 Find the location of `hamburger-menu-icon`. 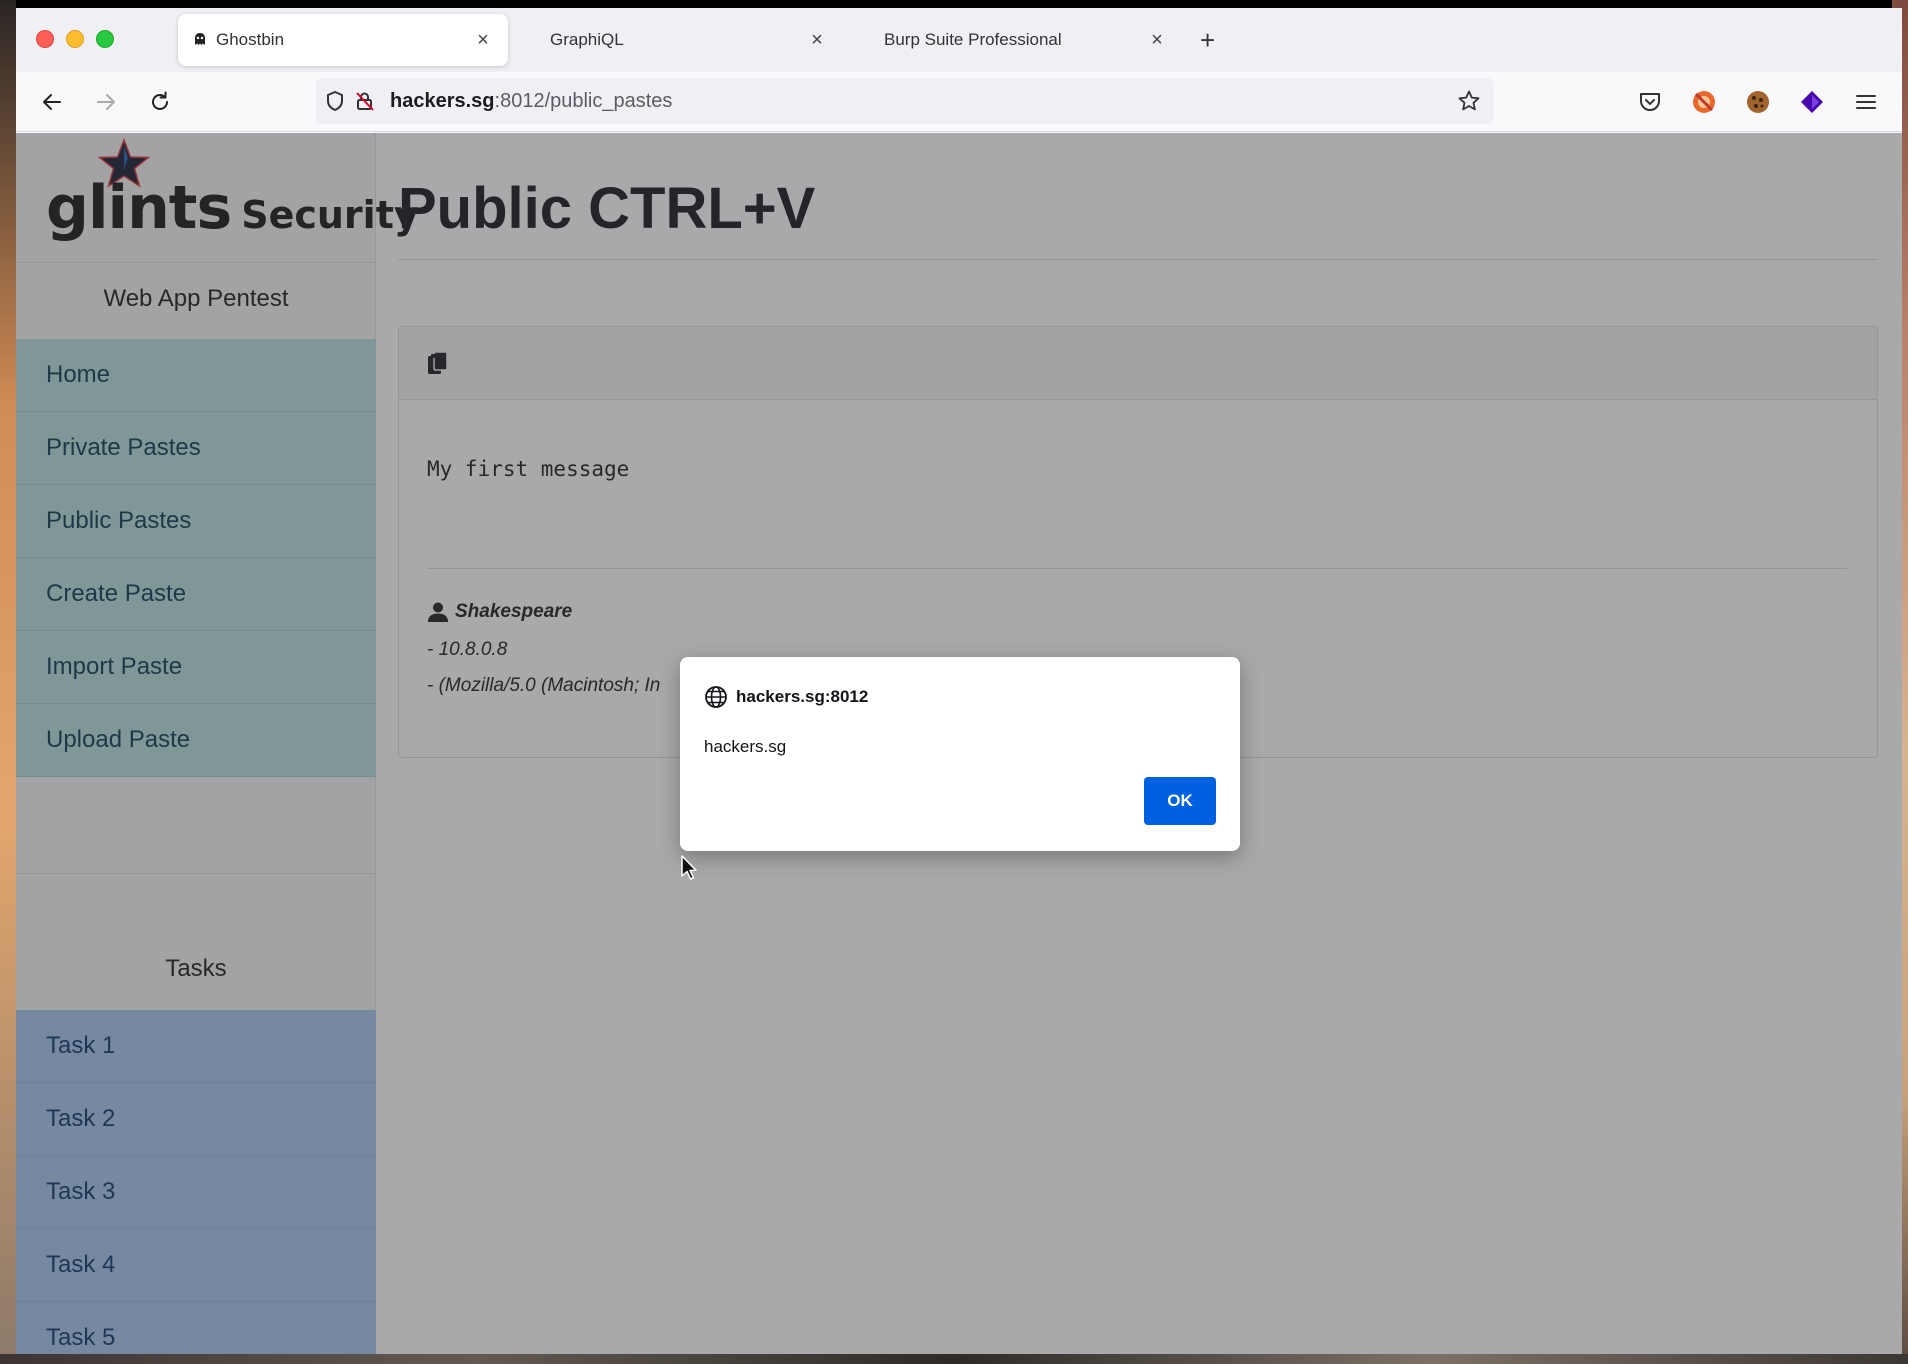

hamburger-menu-icon is located at coordinates (1866, 102).